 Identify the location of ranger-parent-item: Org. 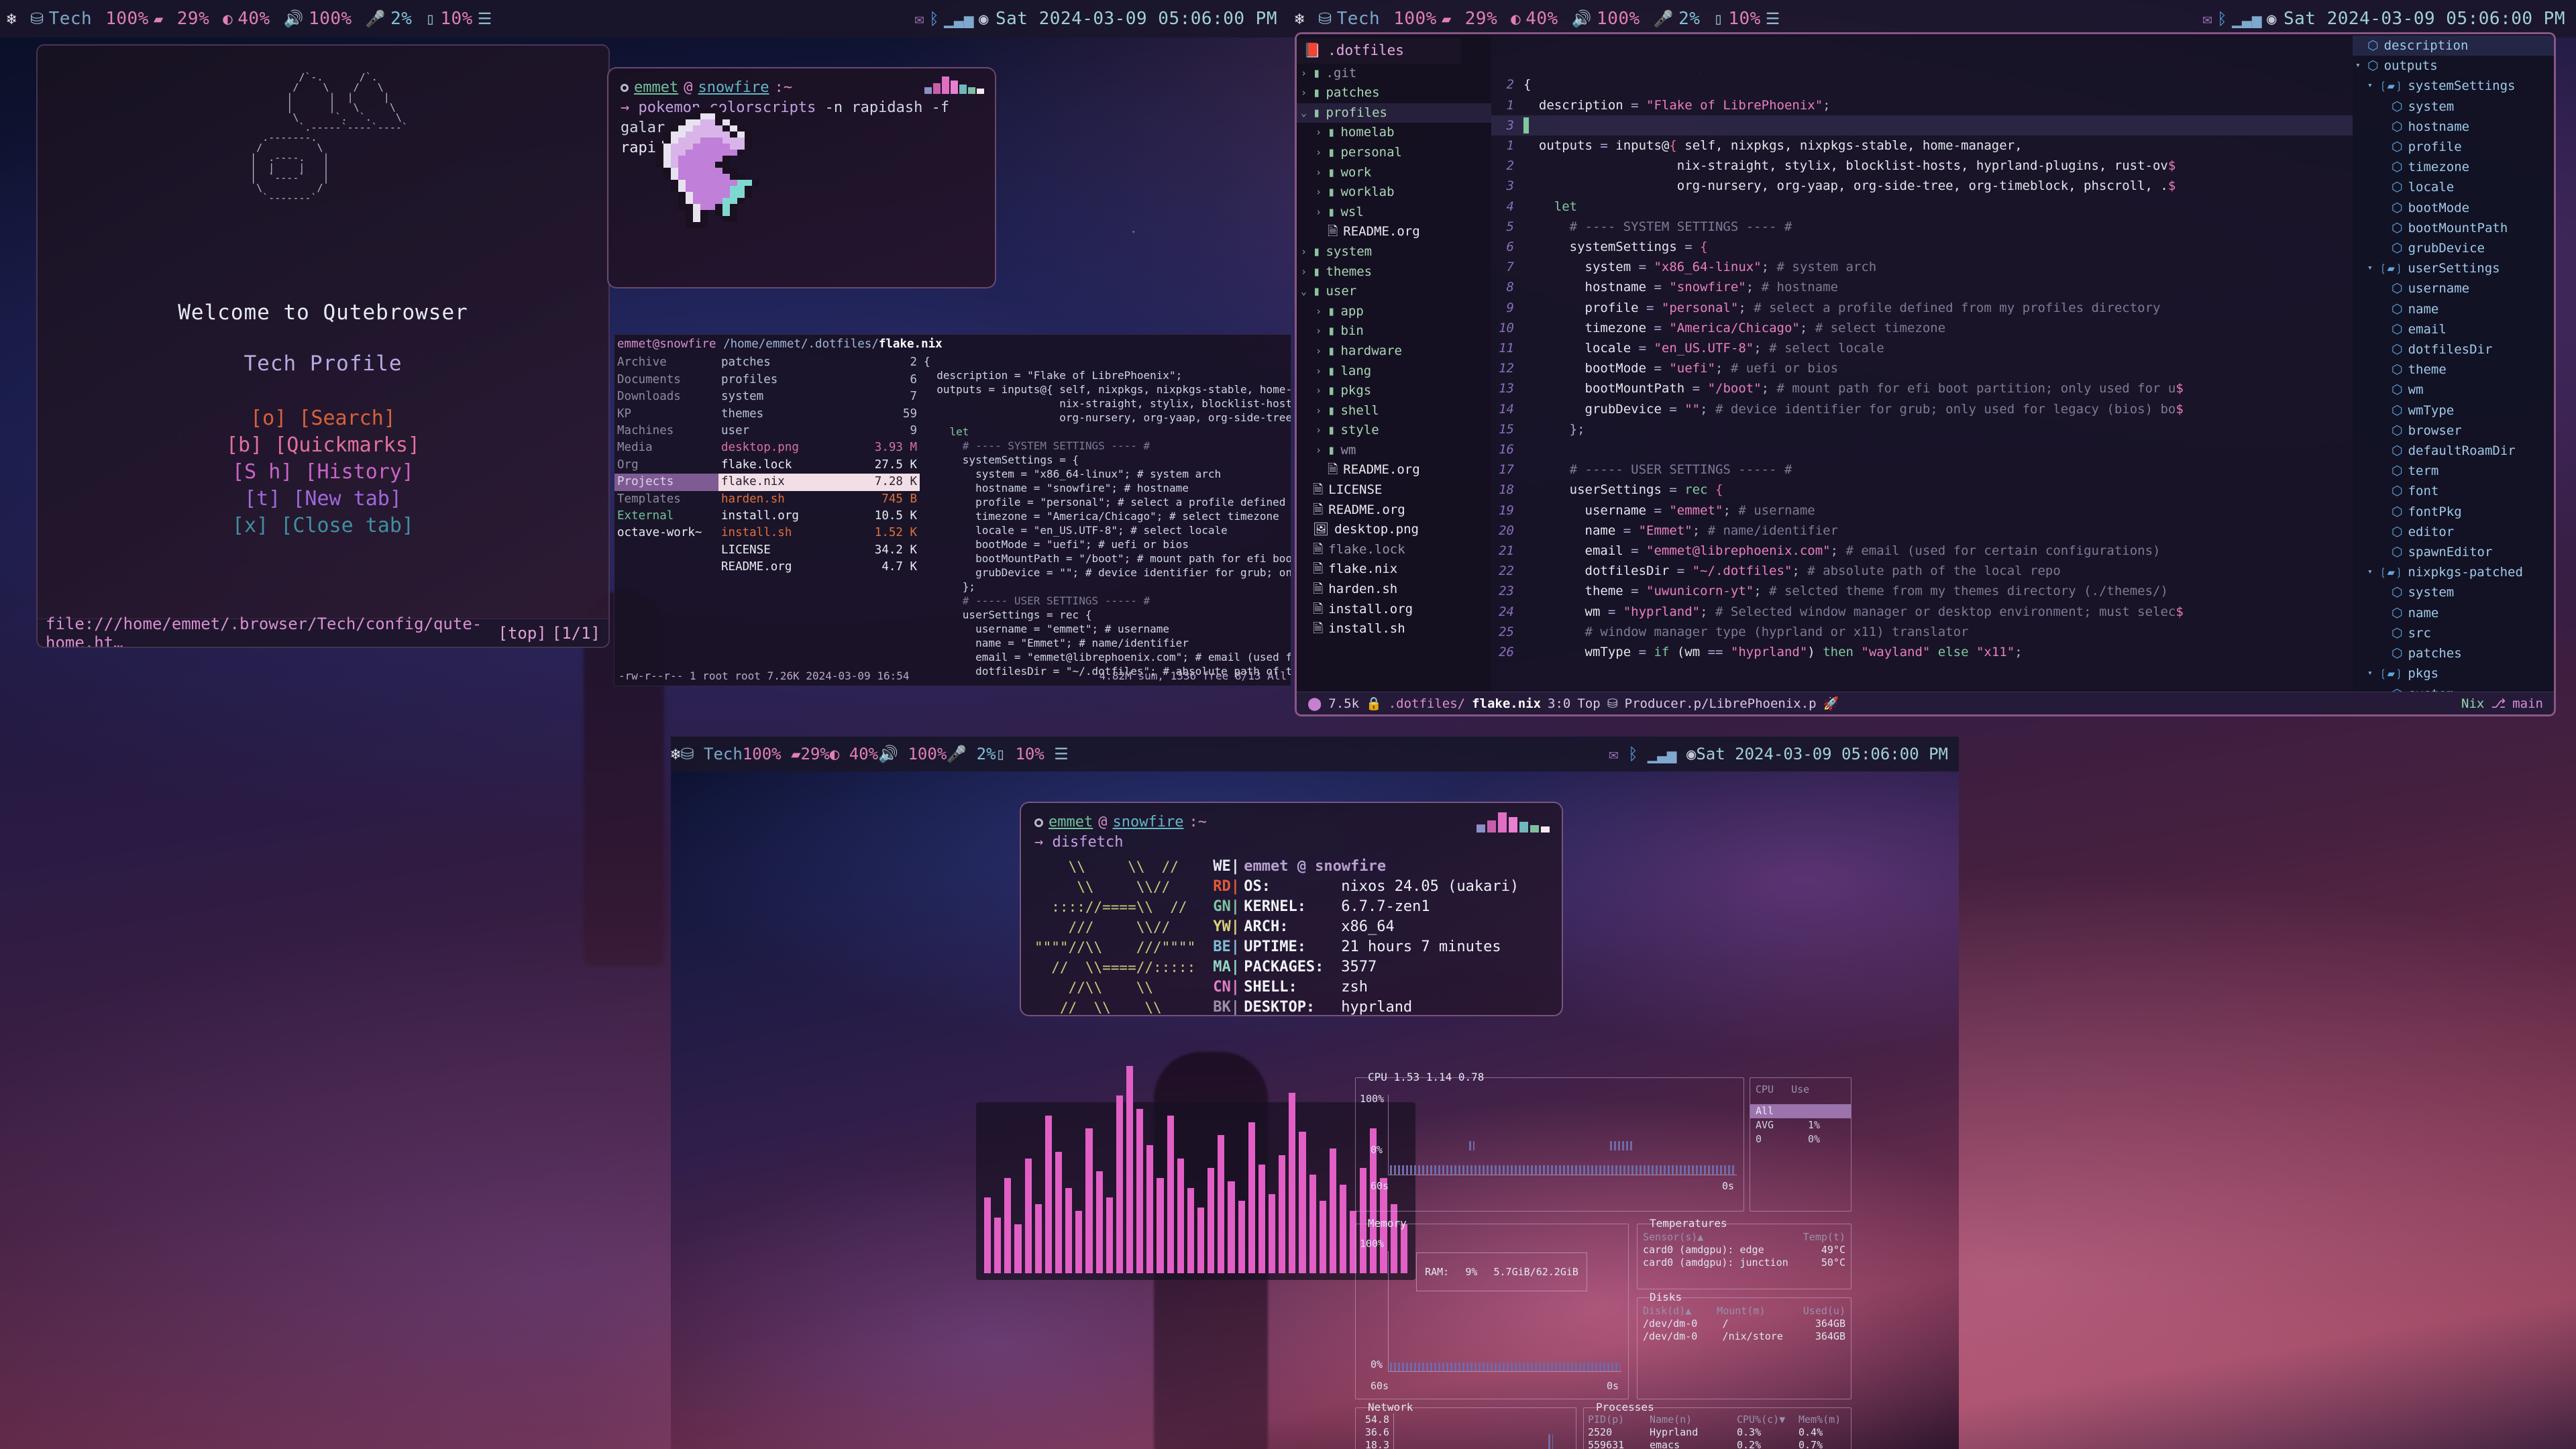
(666, 465).